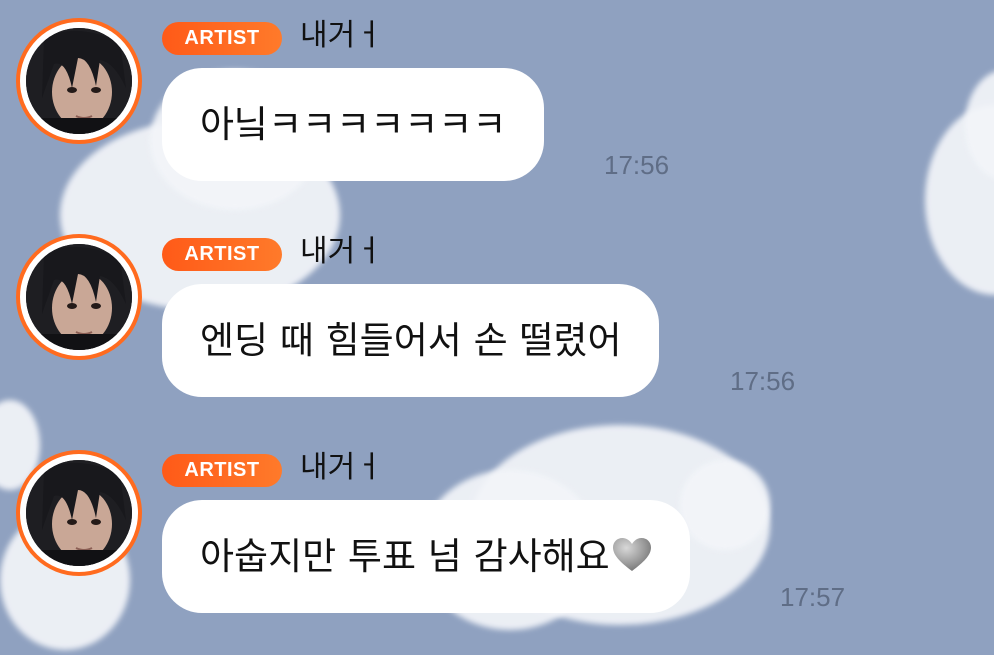 The width and height of the screenshot is (994, 655). Describe the element at coordinates (725, 505) in the screenshot. I see `cloud-decoration` at that location.